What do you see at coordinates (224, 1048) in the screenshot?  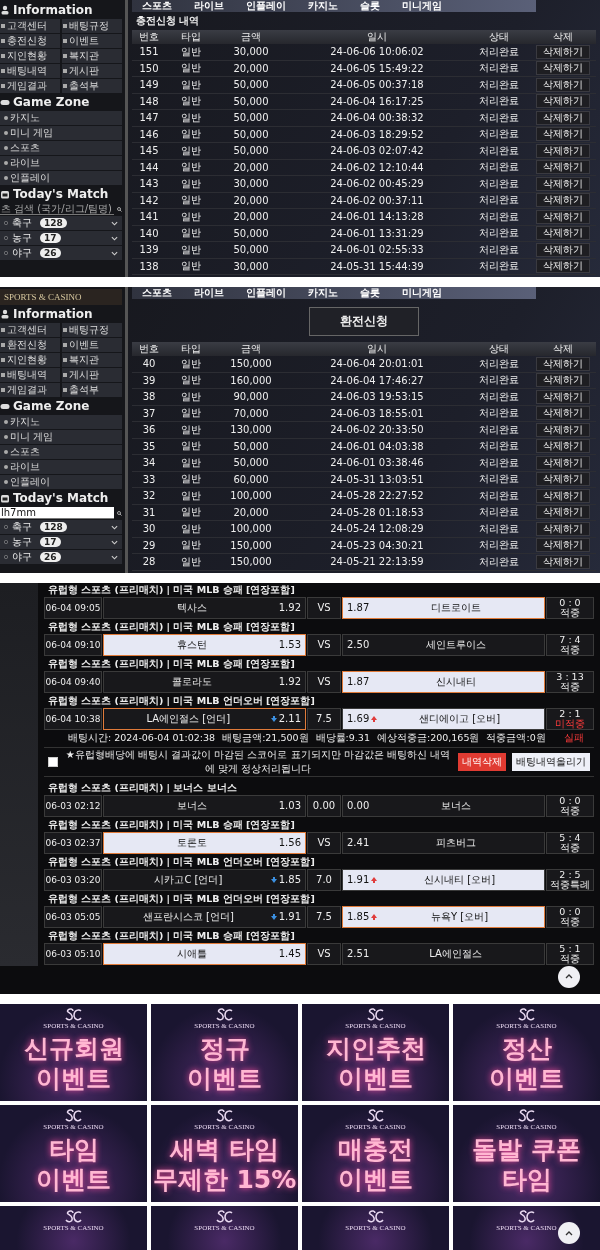 I see `banner-title: 정규` at bounding box center [224, 1048].